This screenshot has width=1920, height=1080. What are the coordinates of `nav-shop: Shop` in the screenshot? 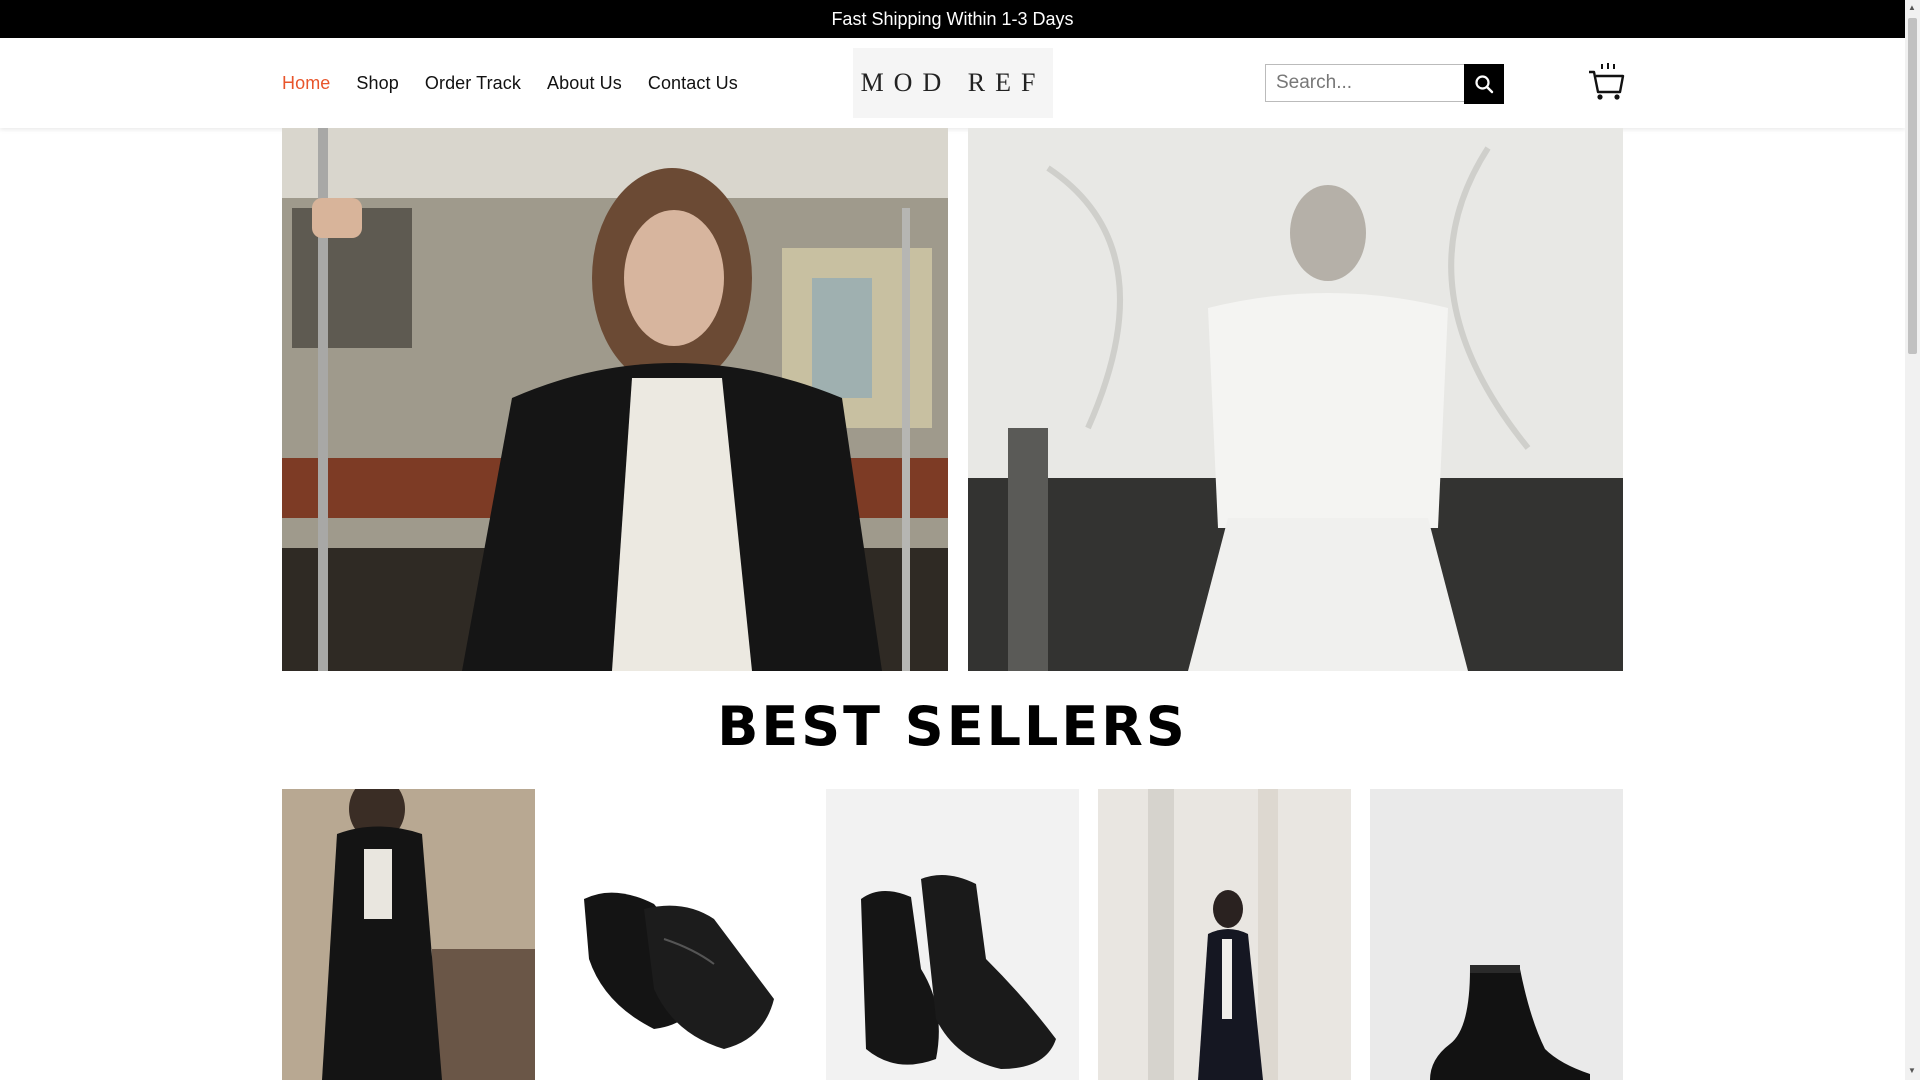 It's located at (377, 83).